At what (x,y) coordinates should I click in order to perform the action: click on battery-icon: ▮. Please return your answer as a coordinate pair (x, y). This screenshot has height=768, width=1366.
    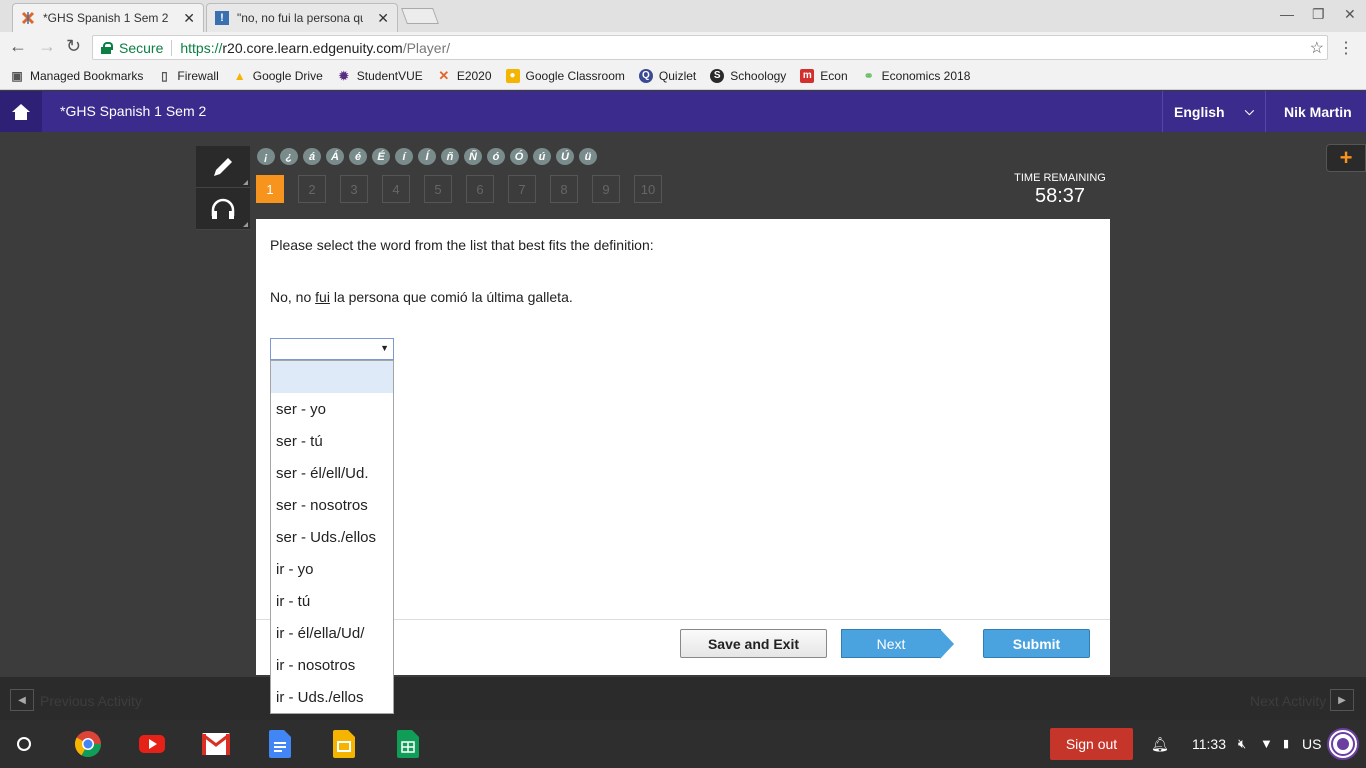
    Looking at the image, I should click on (1286, 743).